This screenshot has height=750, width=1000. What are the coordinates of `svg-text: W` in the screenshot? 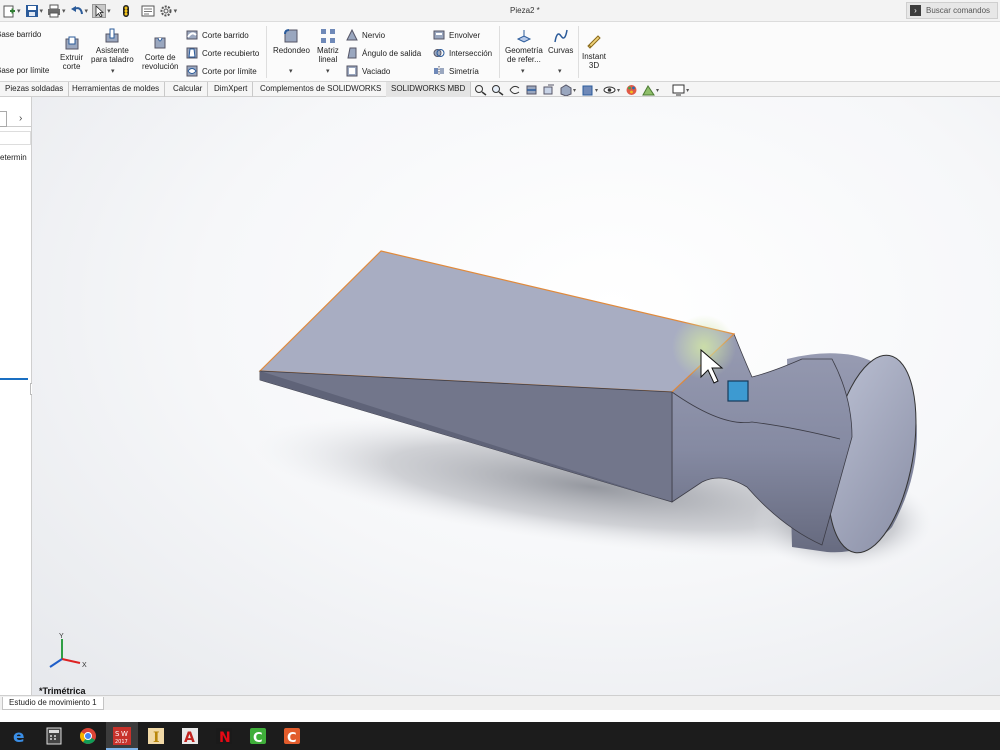 It's located at (124, 734).